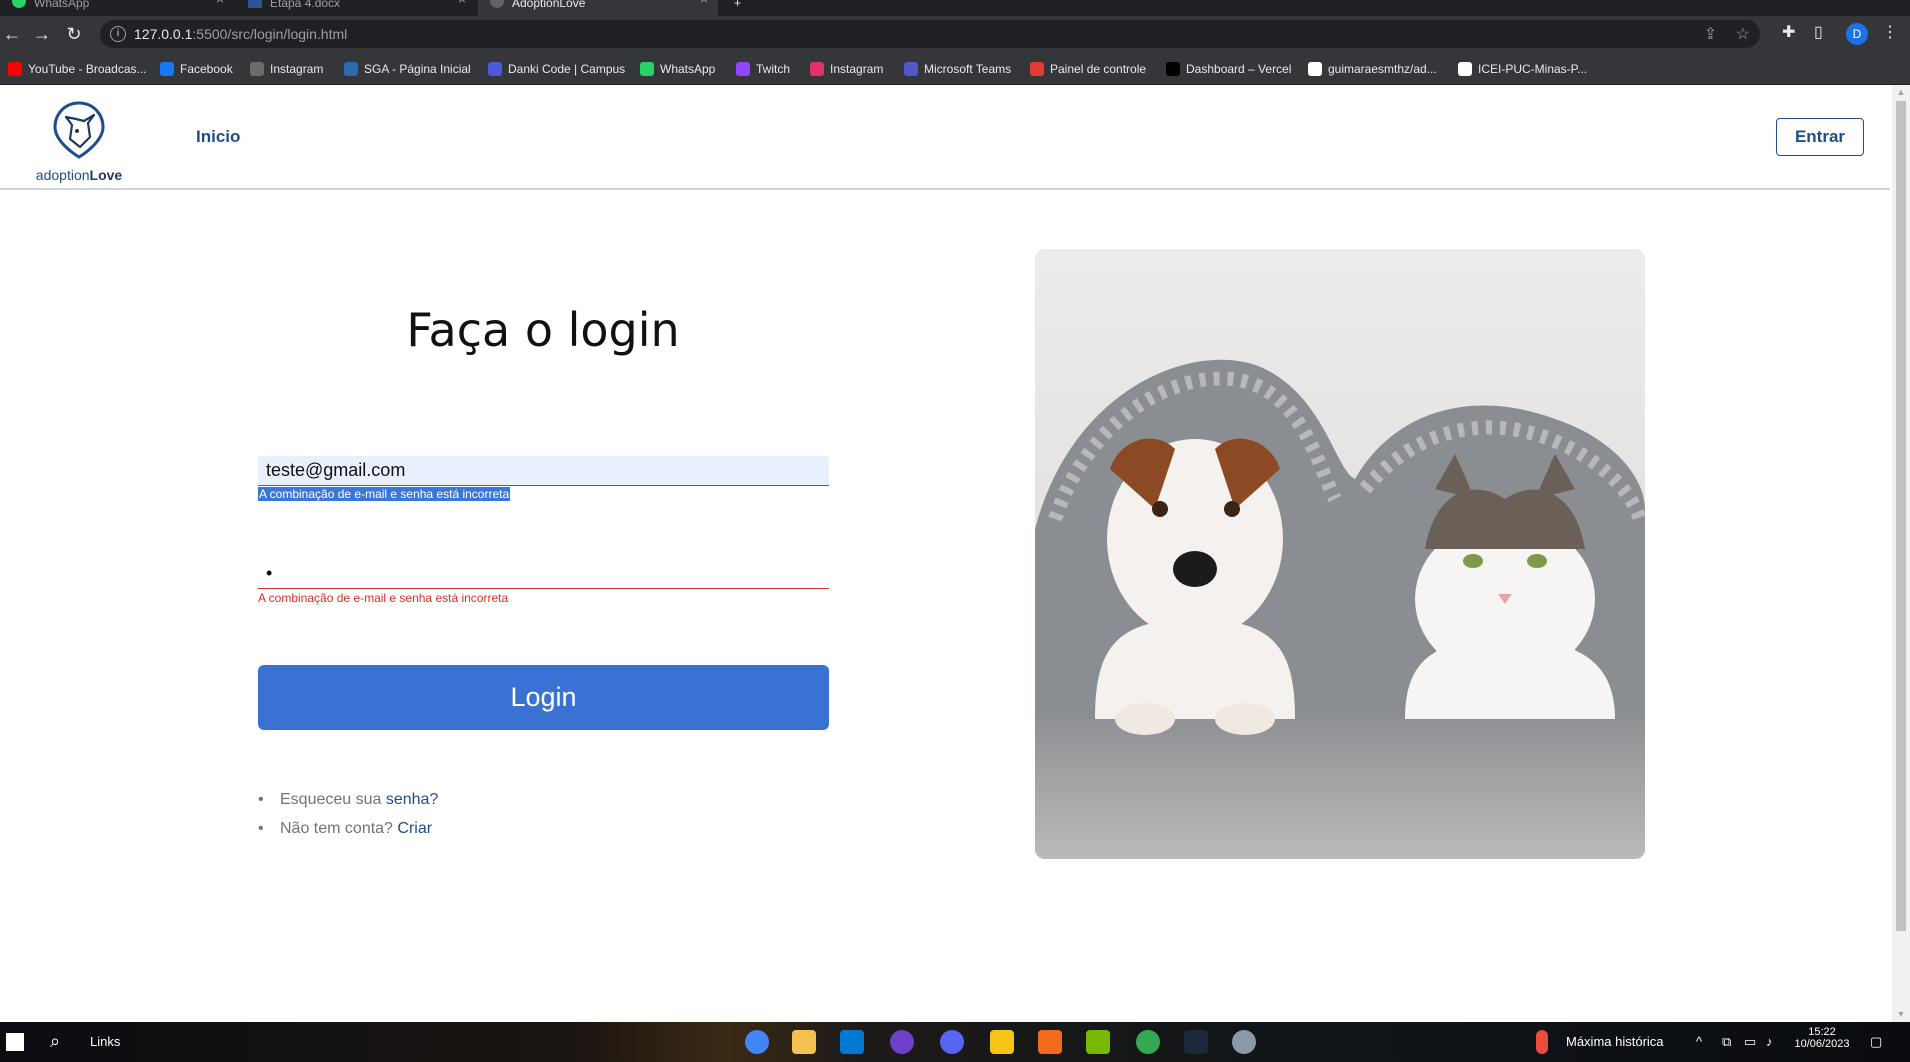  Describe the element at coordinates (1710, 34) in the screenshot. I see `share-icon: ⇪` at that location.